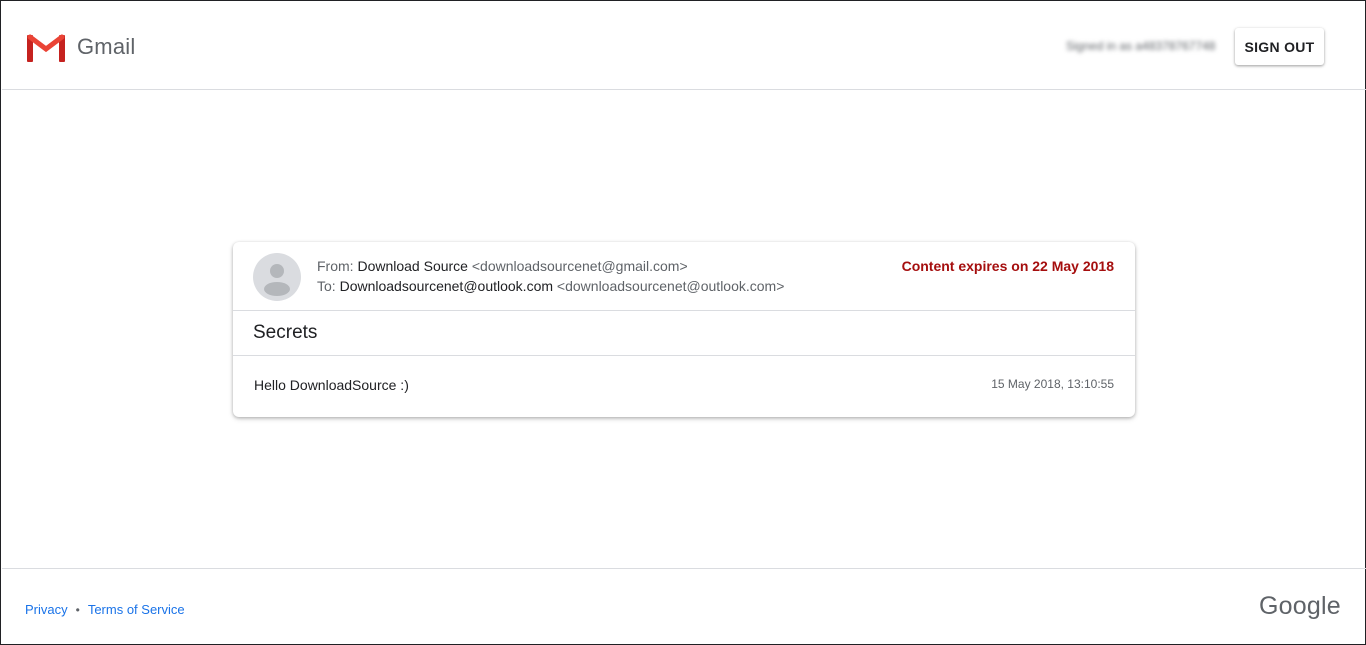 Image resolution: width=1366 pixels, height=645 pixels. What do you see at coordinates (684, 333) in the screenshot?
I see `subject-row: Secrets` at bounding box center [684, 333].